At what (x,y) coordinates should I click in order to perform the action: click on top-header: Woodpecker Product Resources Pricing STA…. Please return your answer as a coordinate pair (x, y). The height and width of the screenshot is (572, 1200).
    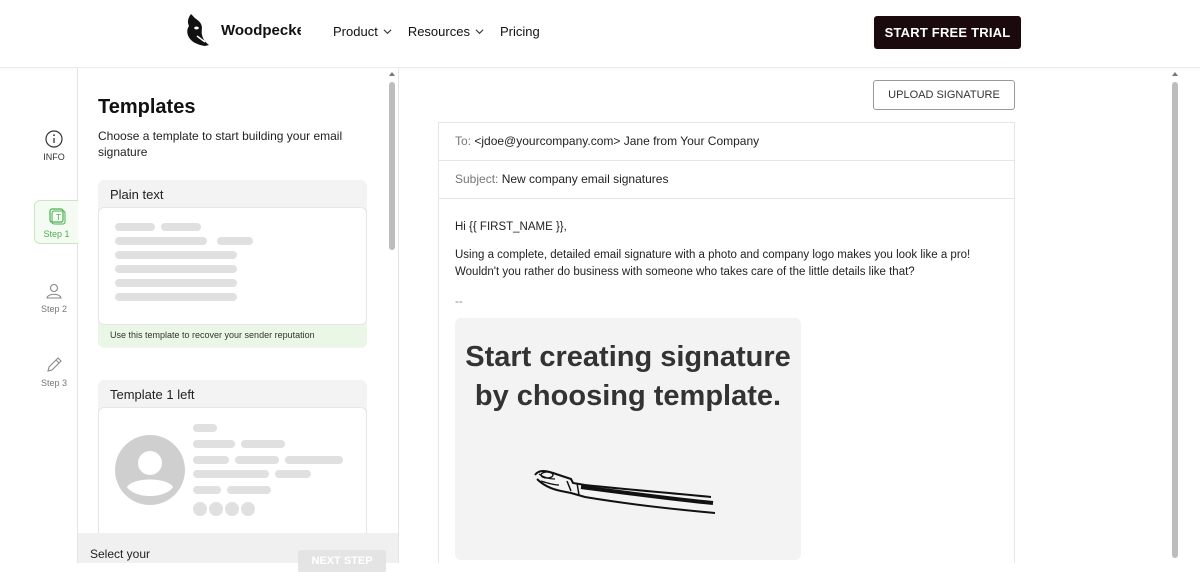
    Looking at the image, I should click on (600, 34).